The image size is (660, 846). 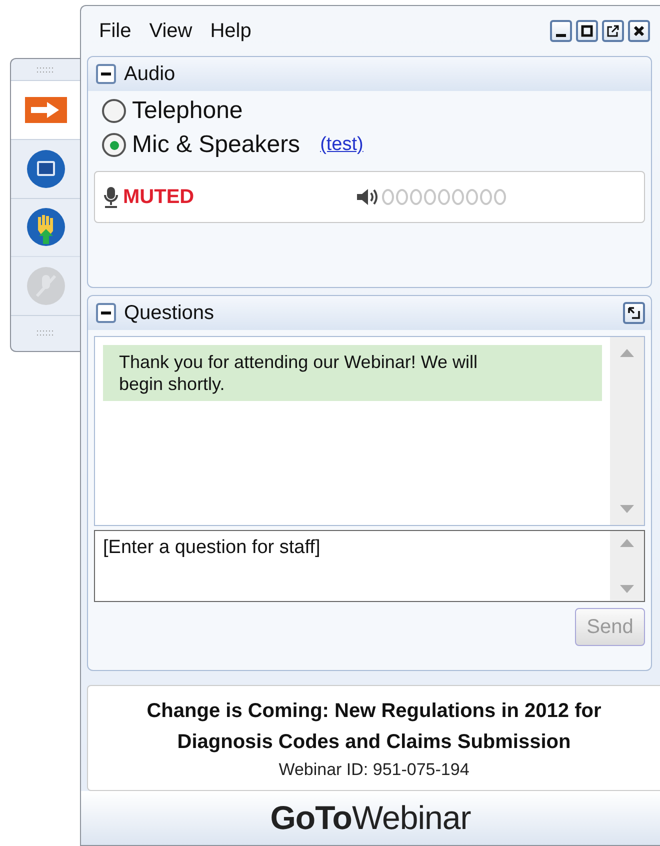 What do you see at coordinates (370, 818) in the screenshot?
I see `brand-logo: GoToWebinar` at bounding box center [370, 818].